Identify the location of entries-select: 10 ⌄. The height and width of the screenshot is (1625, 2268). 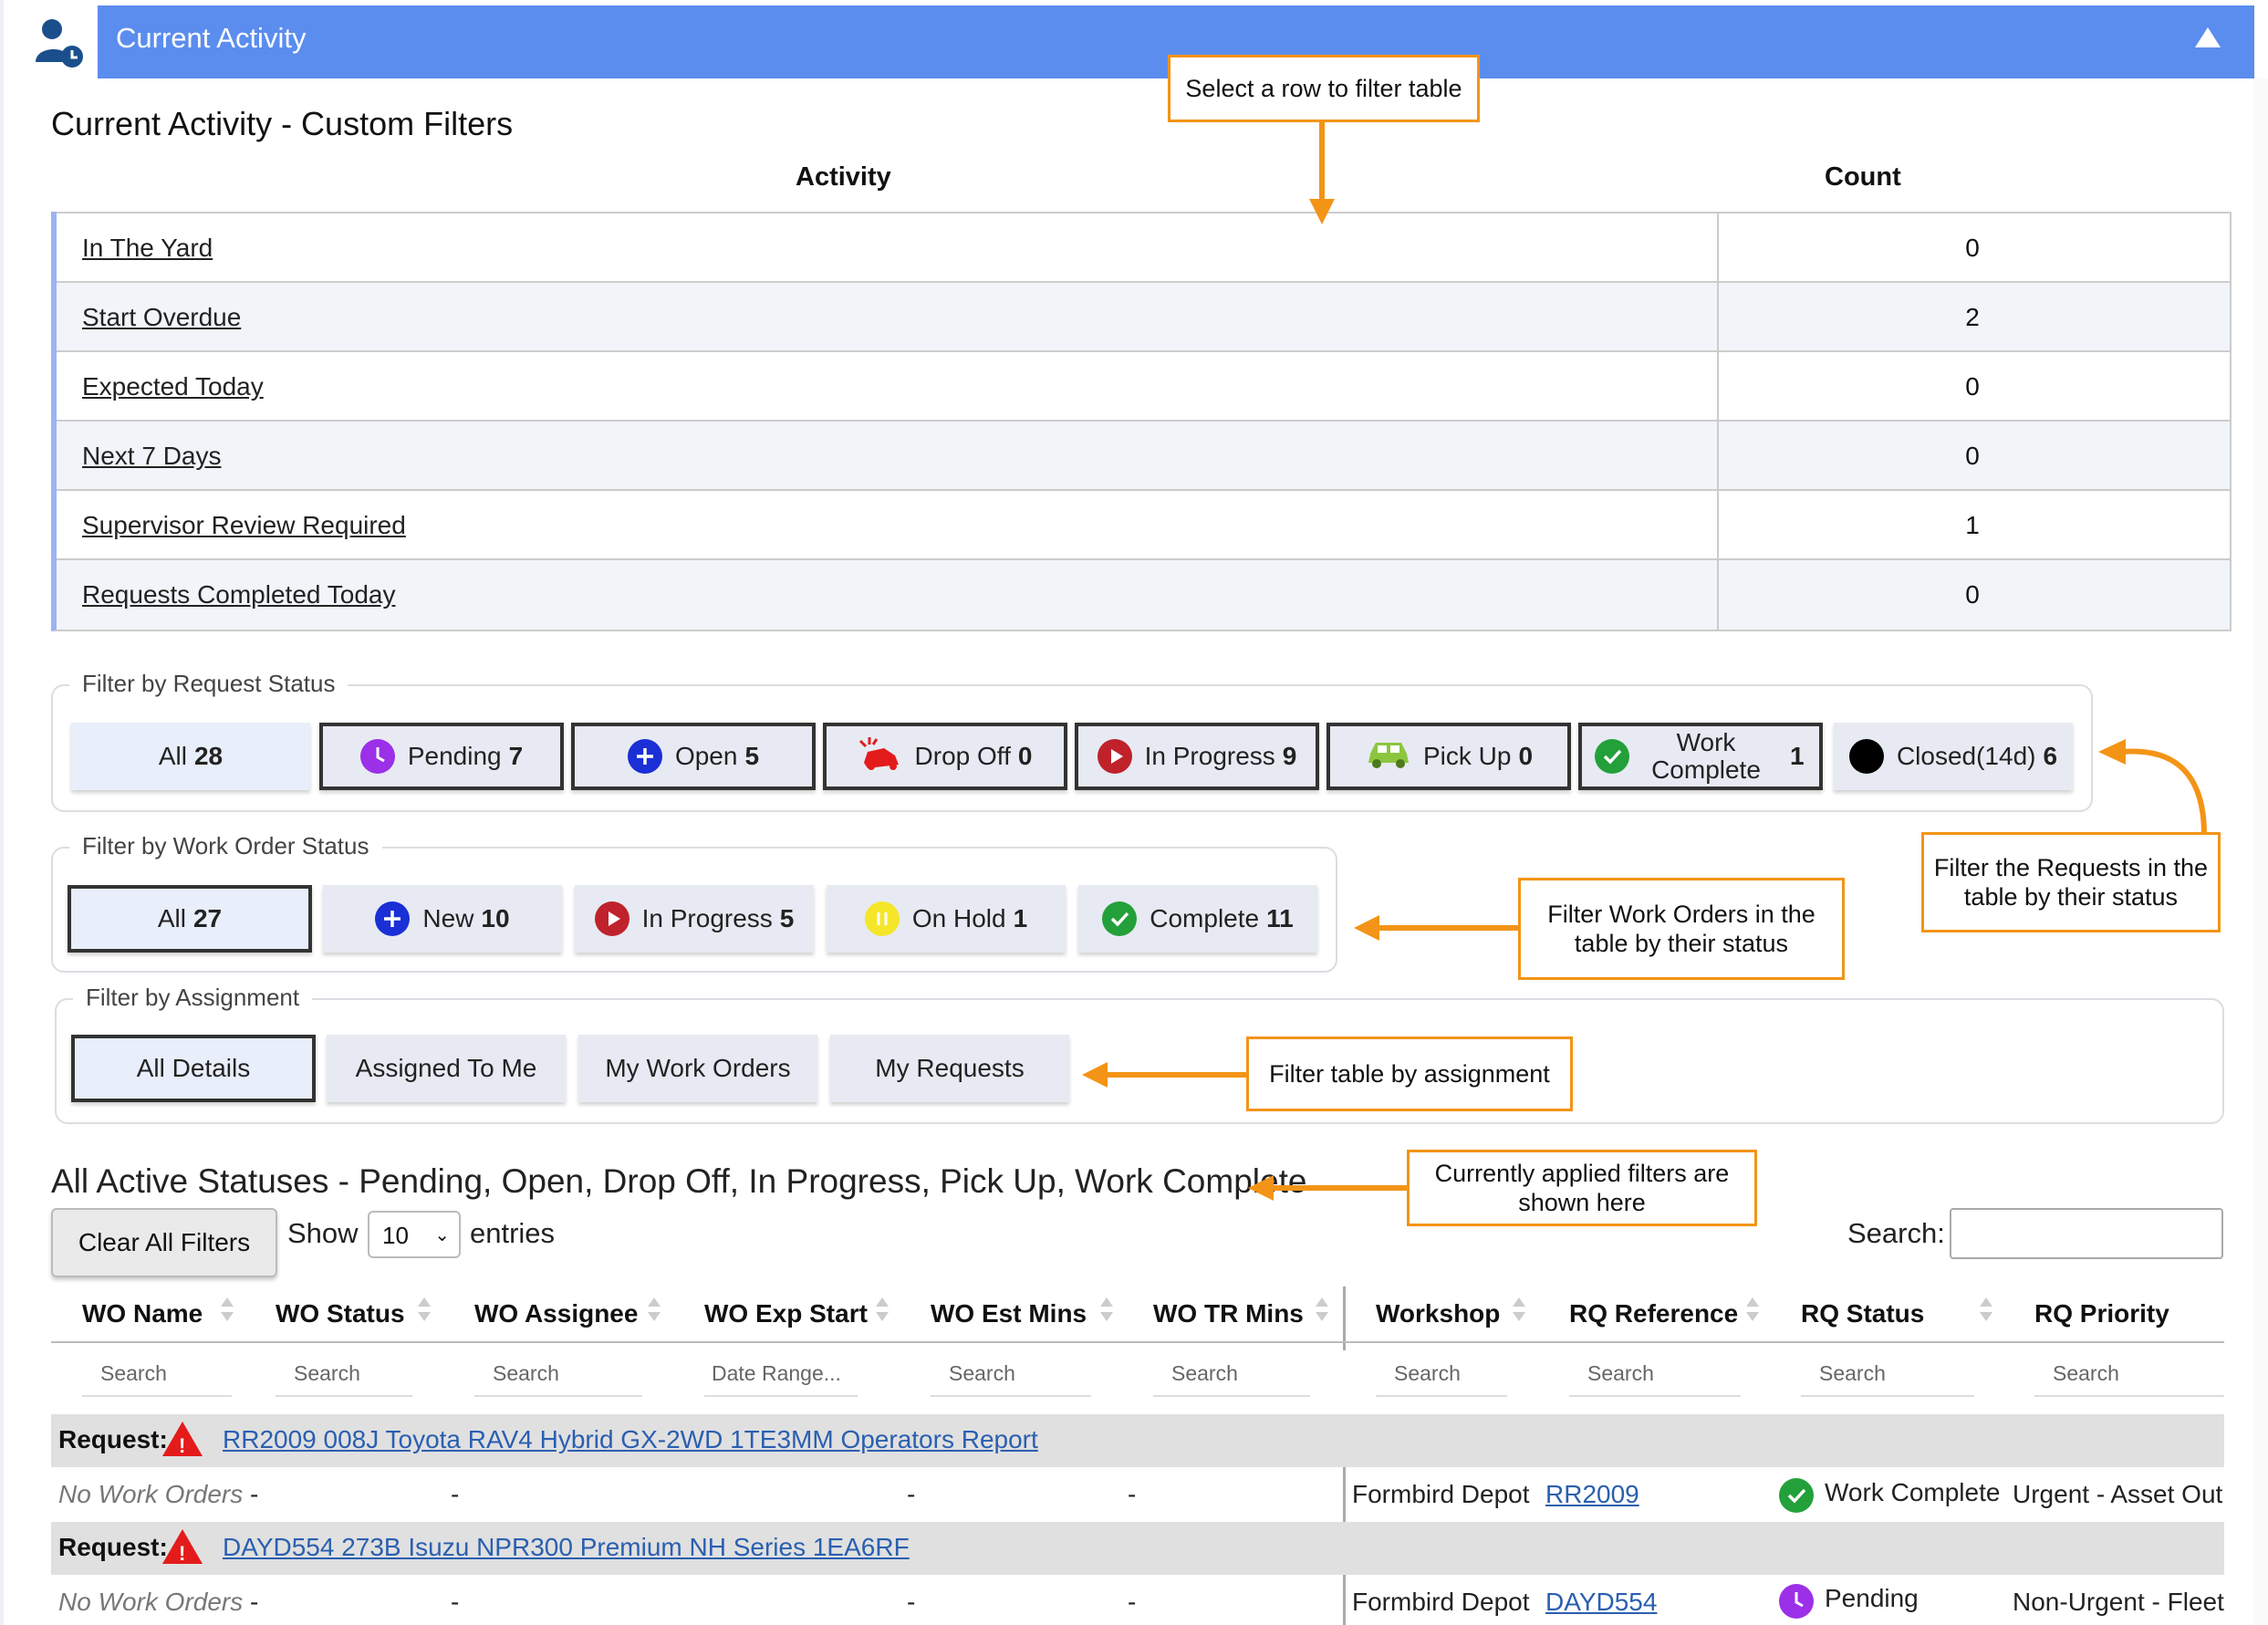
(415, 1235).